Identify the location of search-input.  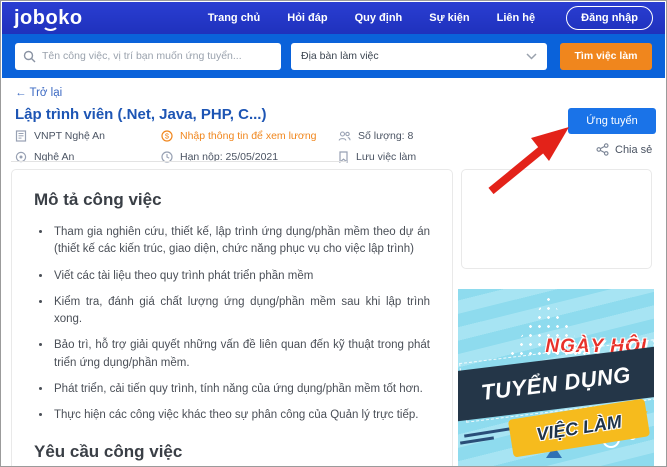
(157, 56).